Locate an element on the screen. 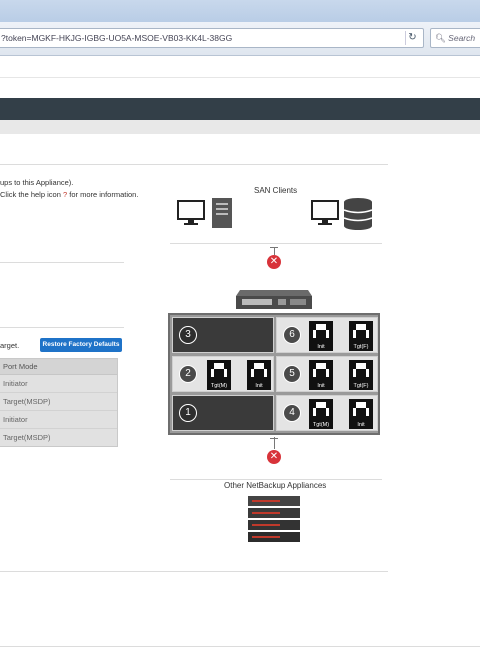 This screenshot has width=480, height=650. slot-number: 6 is located at coordinates (292, 335).